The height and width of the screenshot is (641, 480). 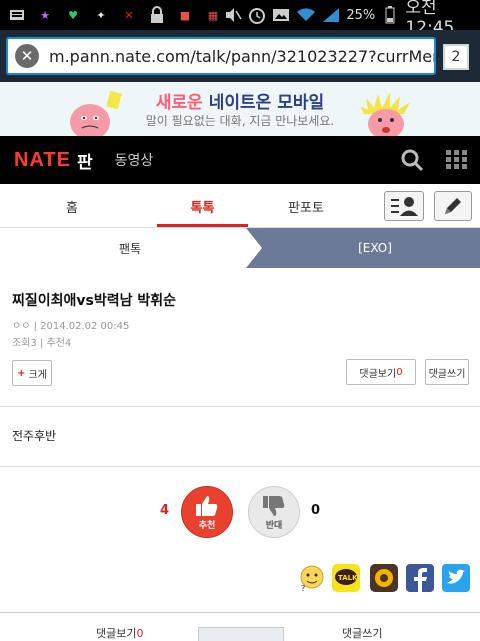 What do you see at coordinates (399, 372) in the screenshot?
I see `comment-count: 0` at bounding box center [399, 372].